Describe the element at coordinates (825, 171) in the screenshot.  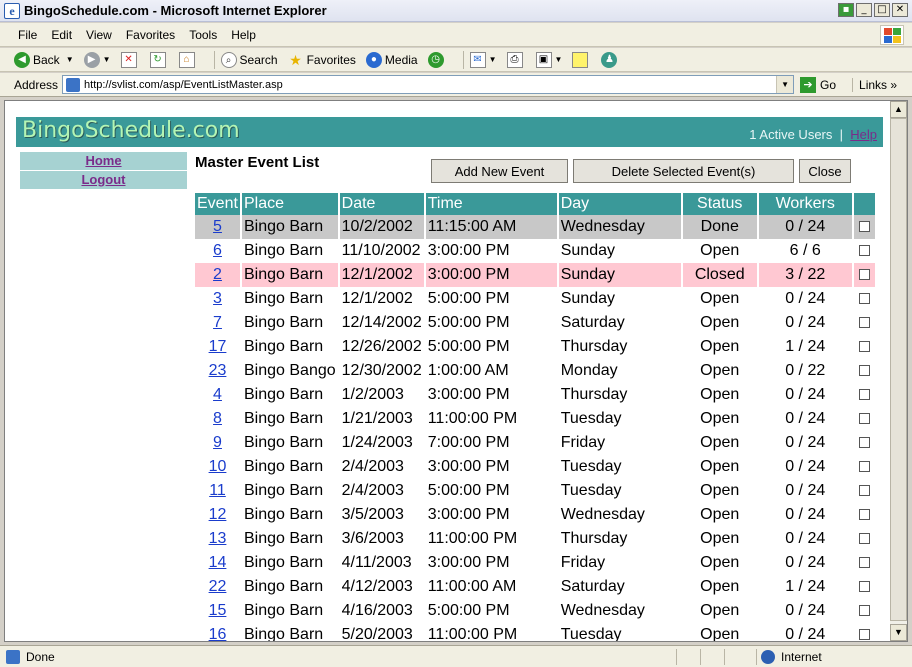
I see `close-button: Close` at that location.